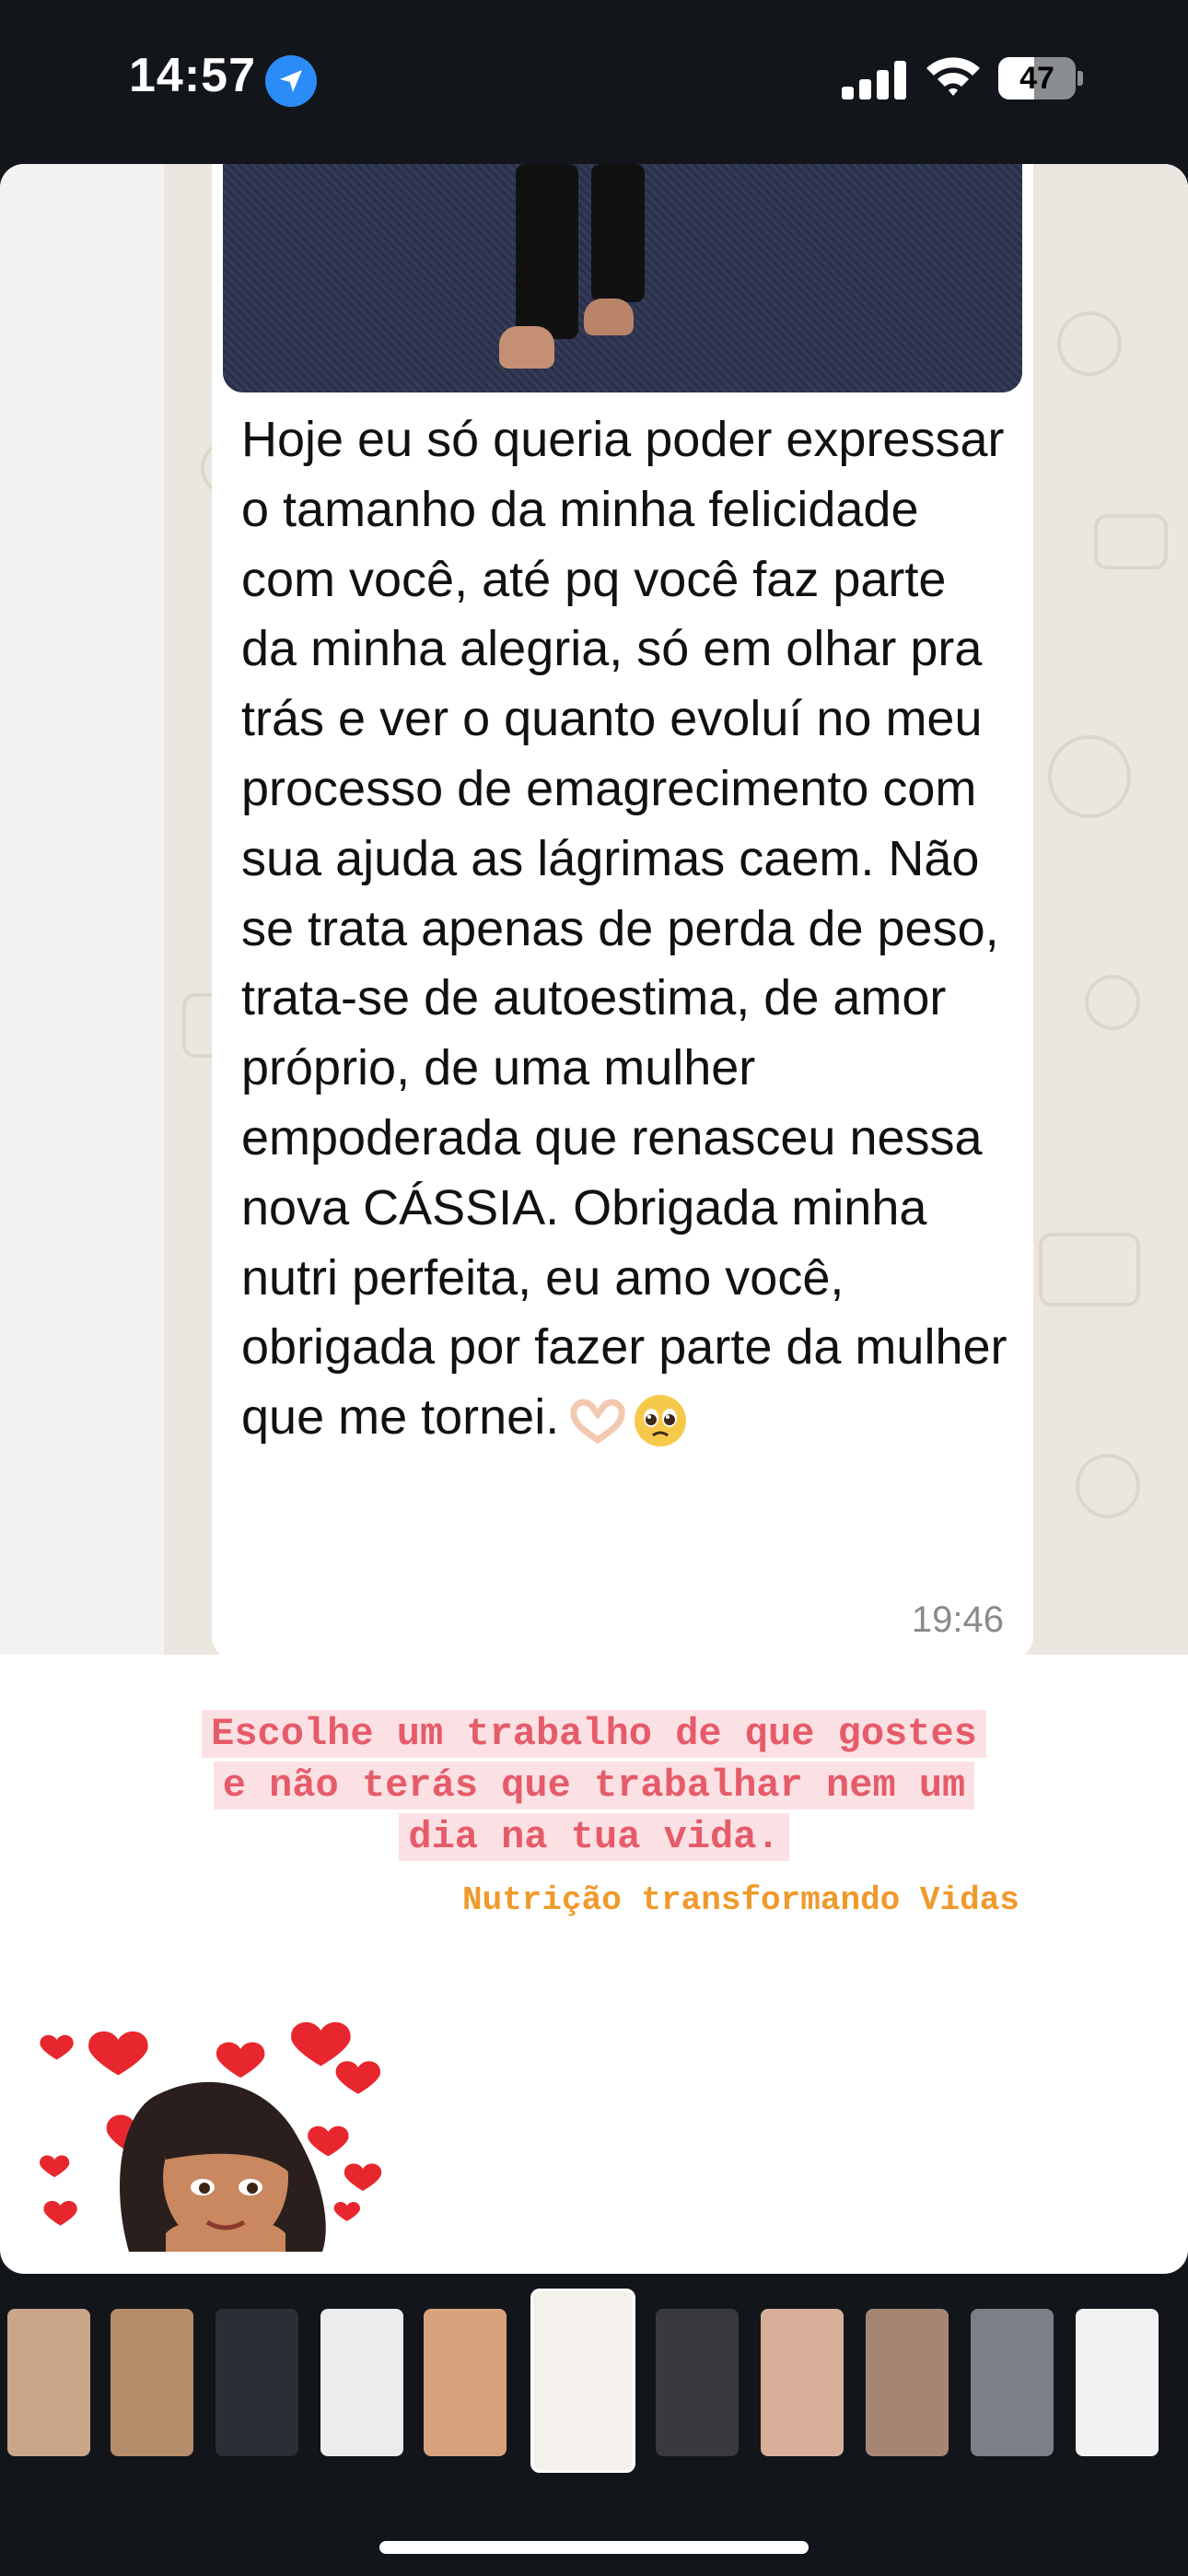 The image size is (1188, 2576). What do you see at coordinates (594, 2547) in the screenshot?
I see `home-indicator` at bounding box center [594, 2547].